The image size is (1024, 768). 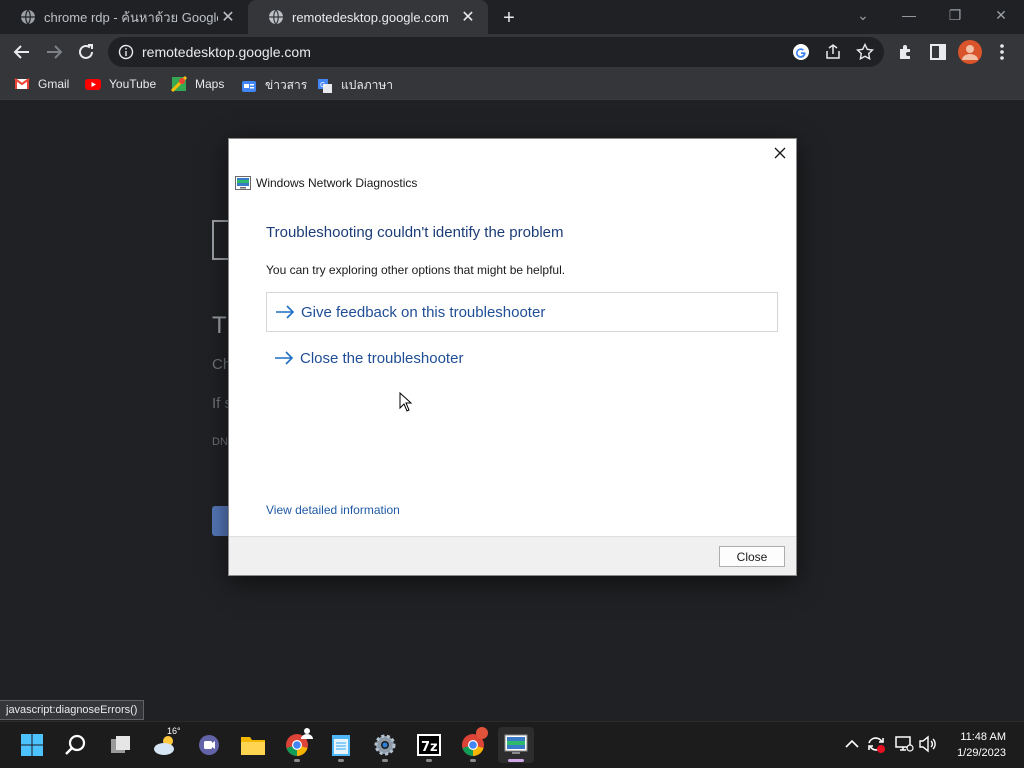 I want to click on close-window-icon: ✕, so click(x=1001, y=15).